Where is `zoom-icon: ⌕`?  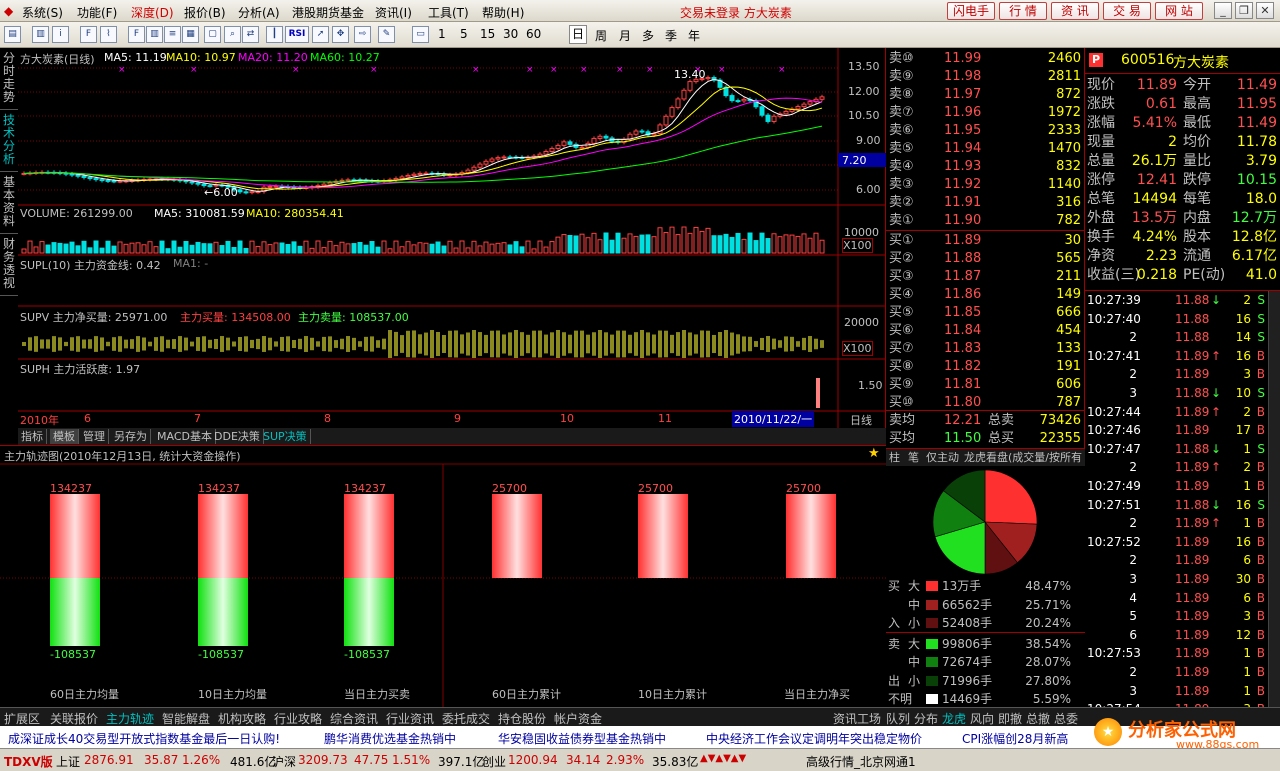 zoom-icon: ⌕ is located at coordinates (232, 34).